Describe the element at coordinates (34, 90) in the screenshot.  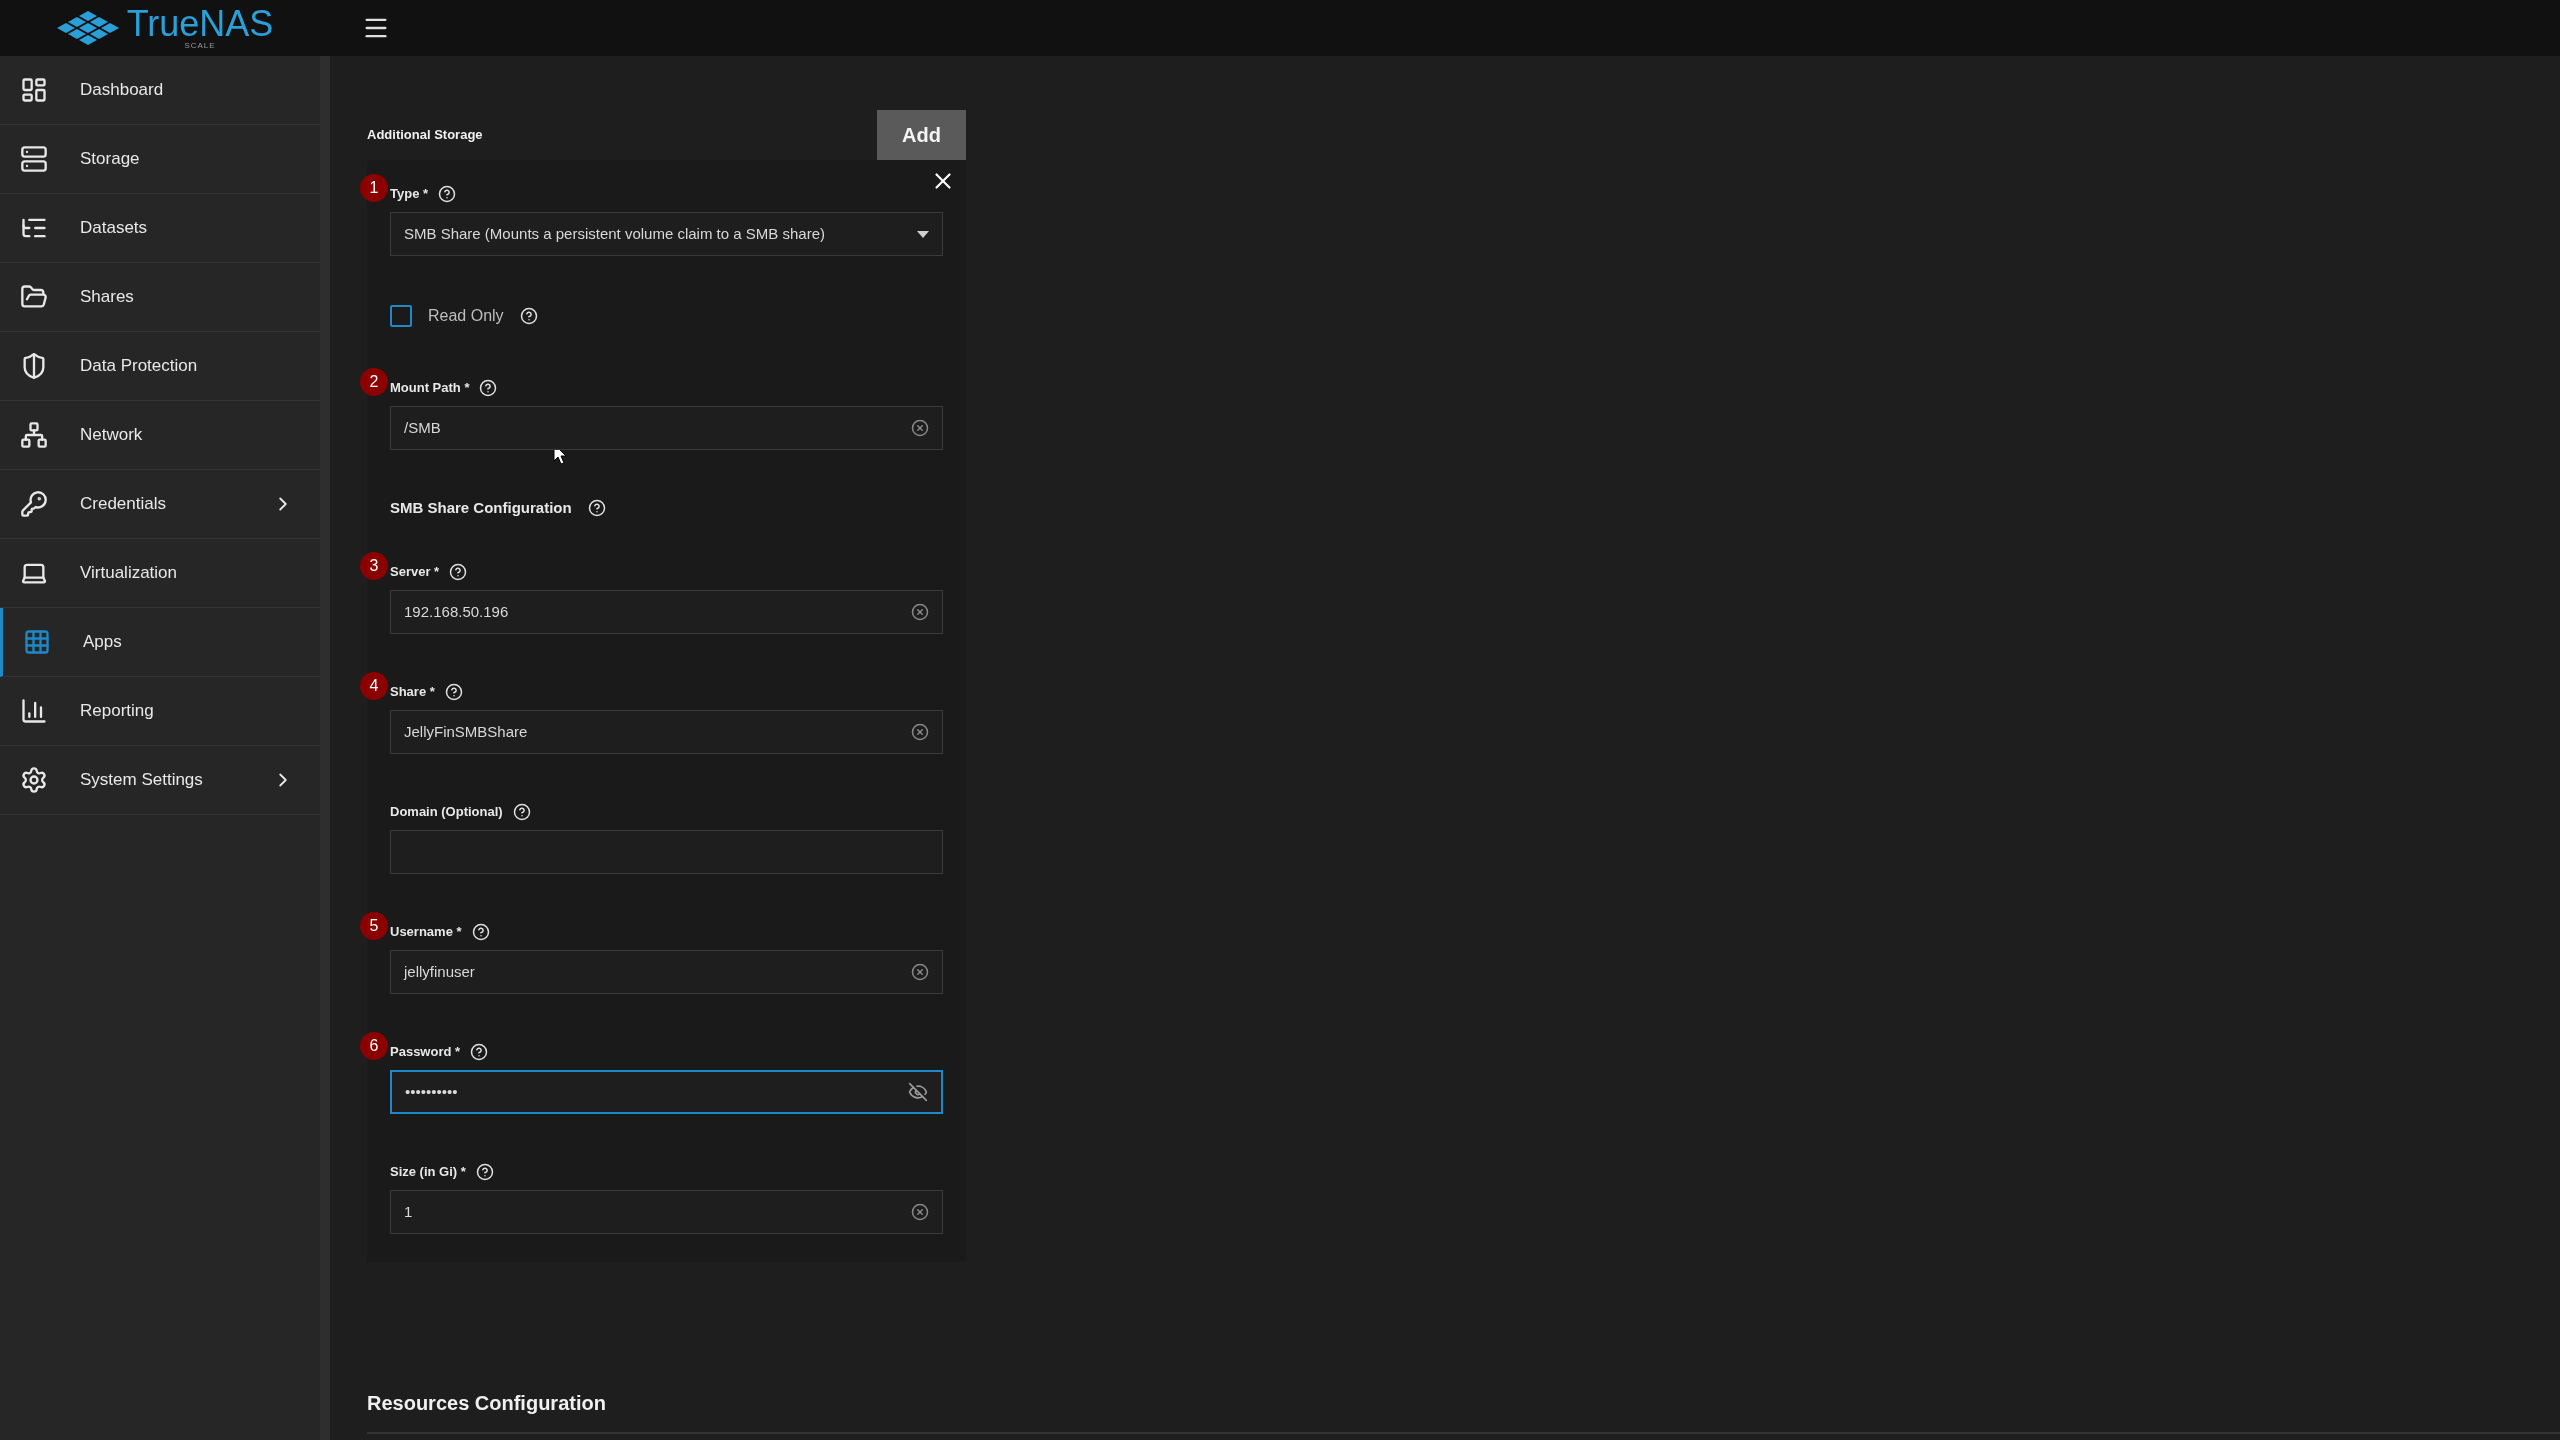
I see `dashboard-icon` at that location.